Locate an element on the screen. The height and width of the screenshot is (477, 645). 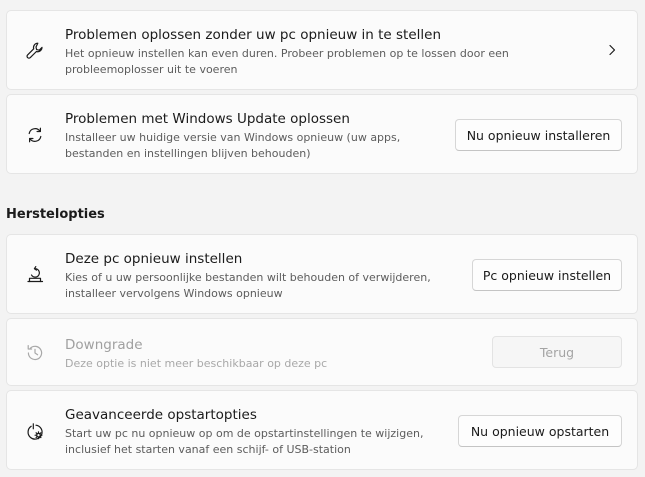
reset-pc-icon is located at coordinates (35, 274).